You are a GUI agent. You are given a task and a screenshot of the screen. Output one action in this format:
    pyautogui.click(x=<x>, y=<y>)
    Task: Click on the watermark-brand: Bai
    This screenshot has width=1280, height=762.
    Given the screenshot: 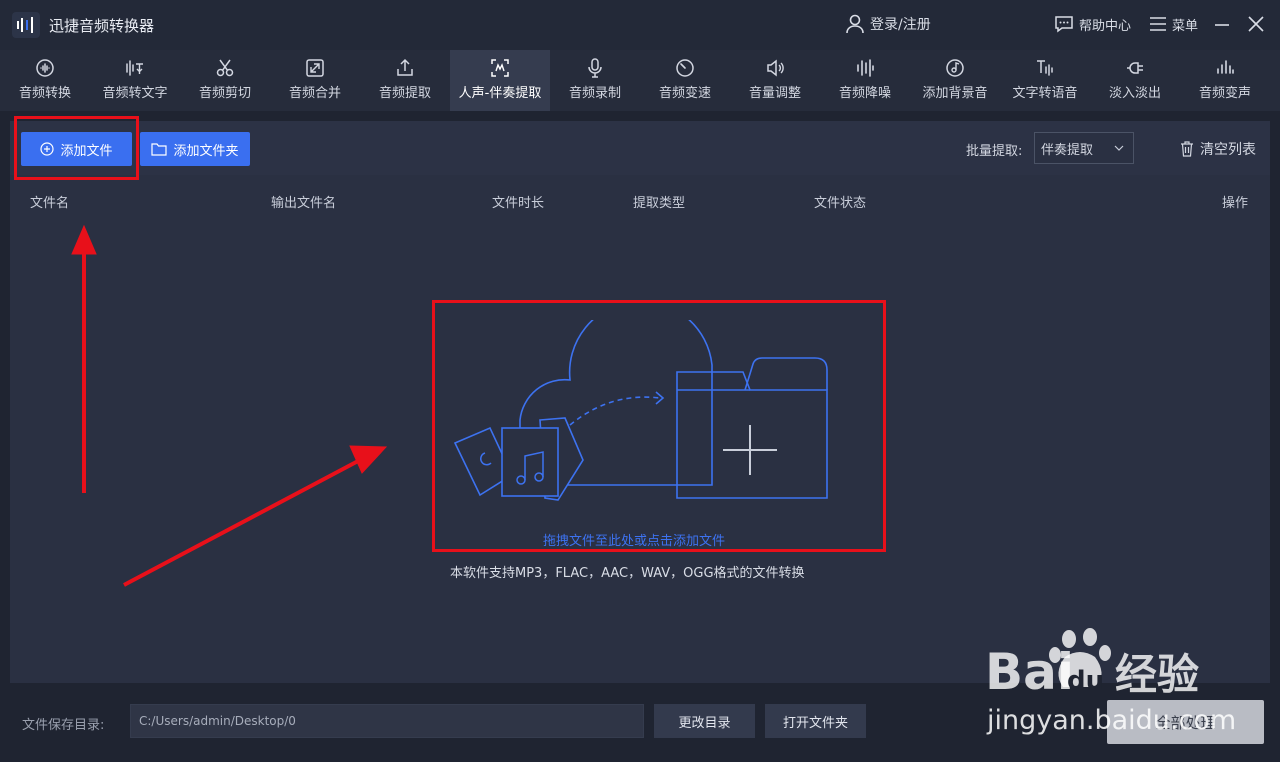 What is the action you would take?
    pyautogui.click(x=1029, y=672)
    